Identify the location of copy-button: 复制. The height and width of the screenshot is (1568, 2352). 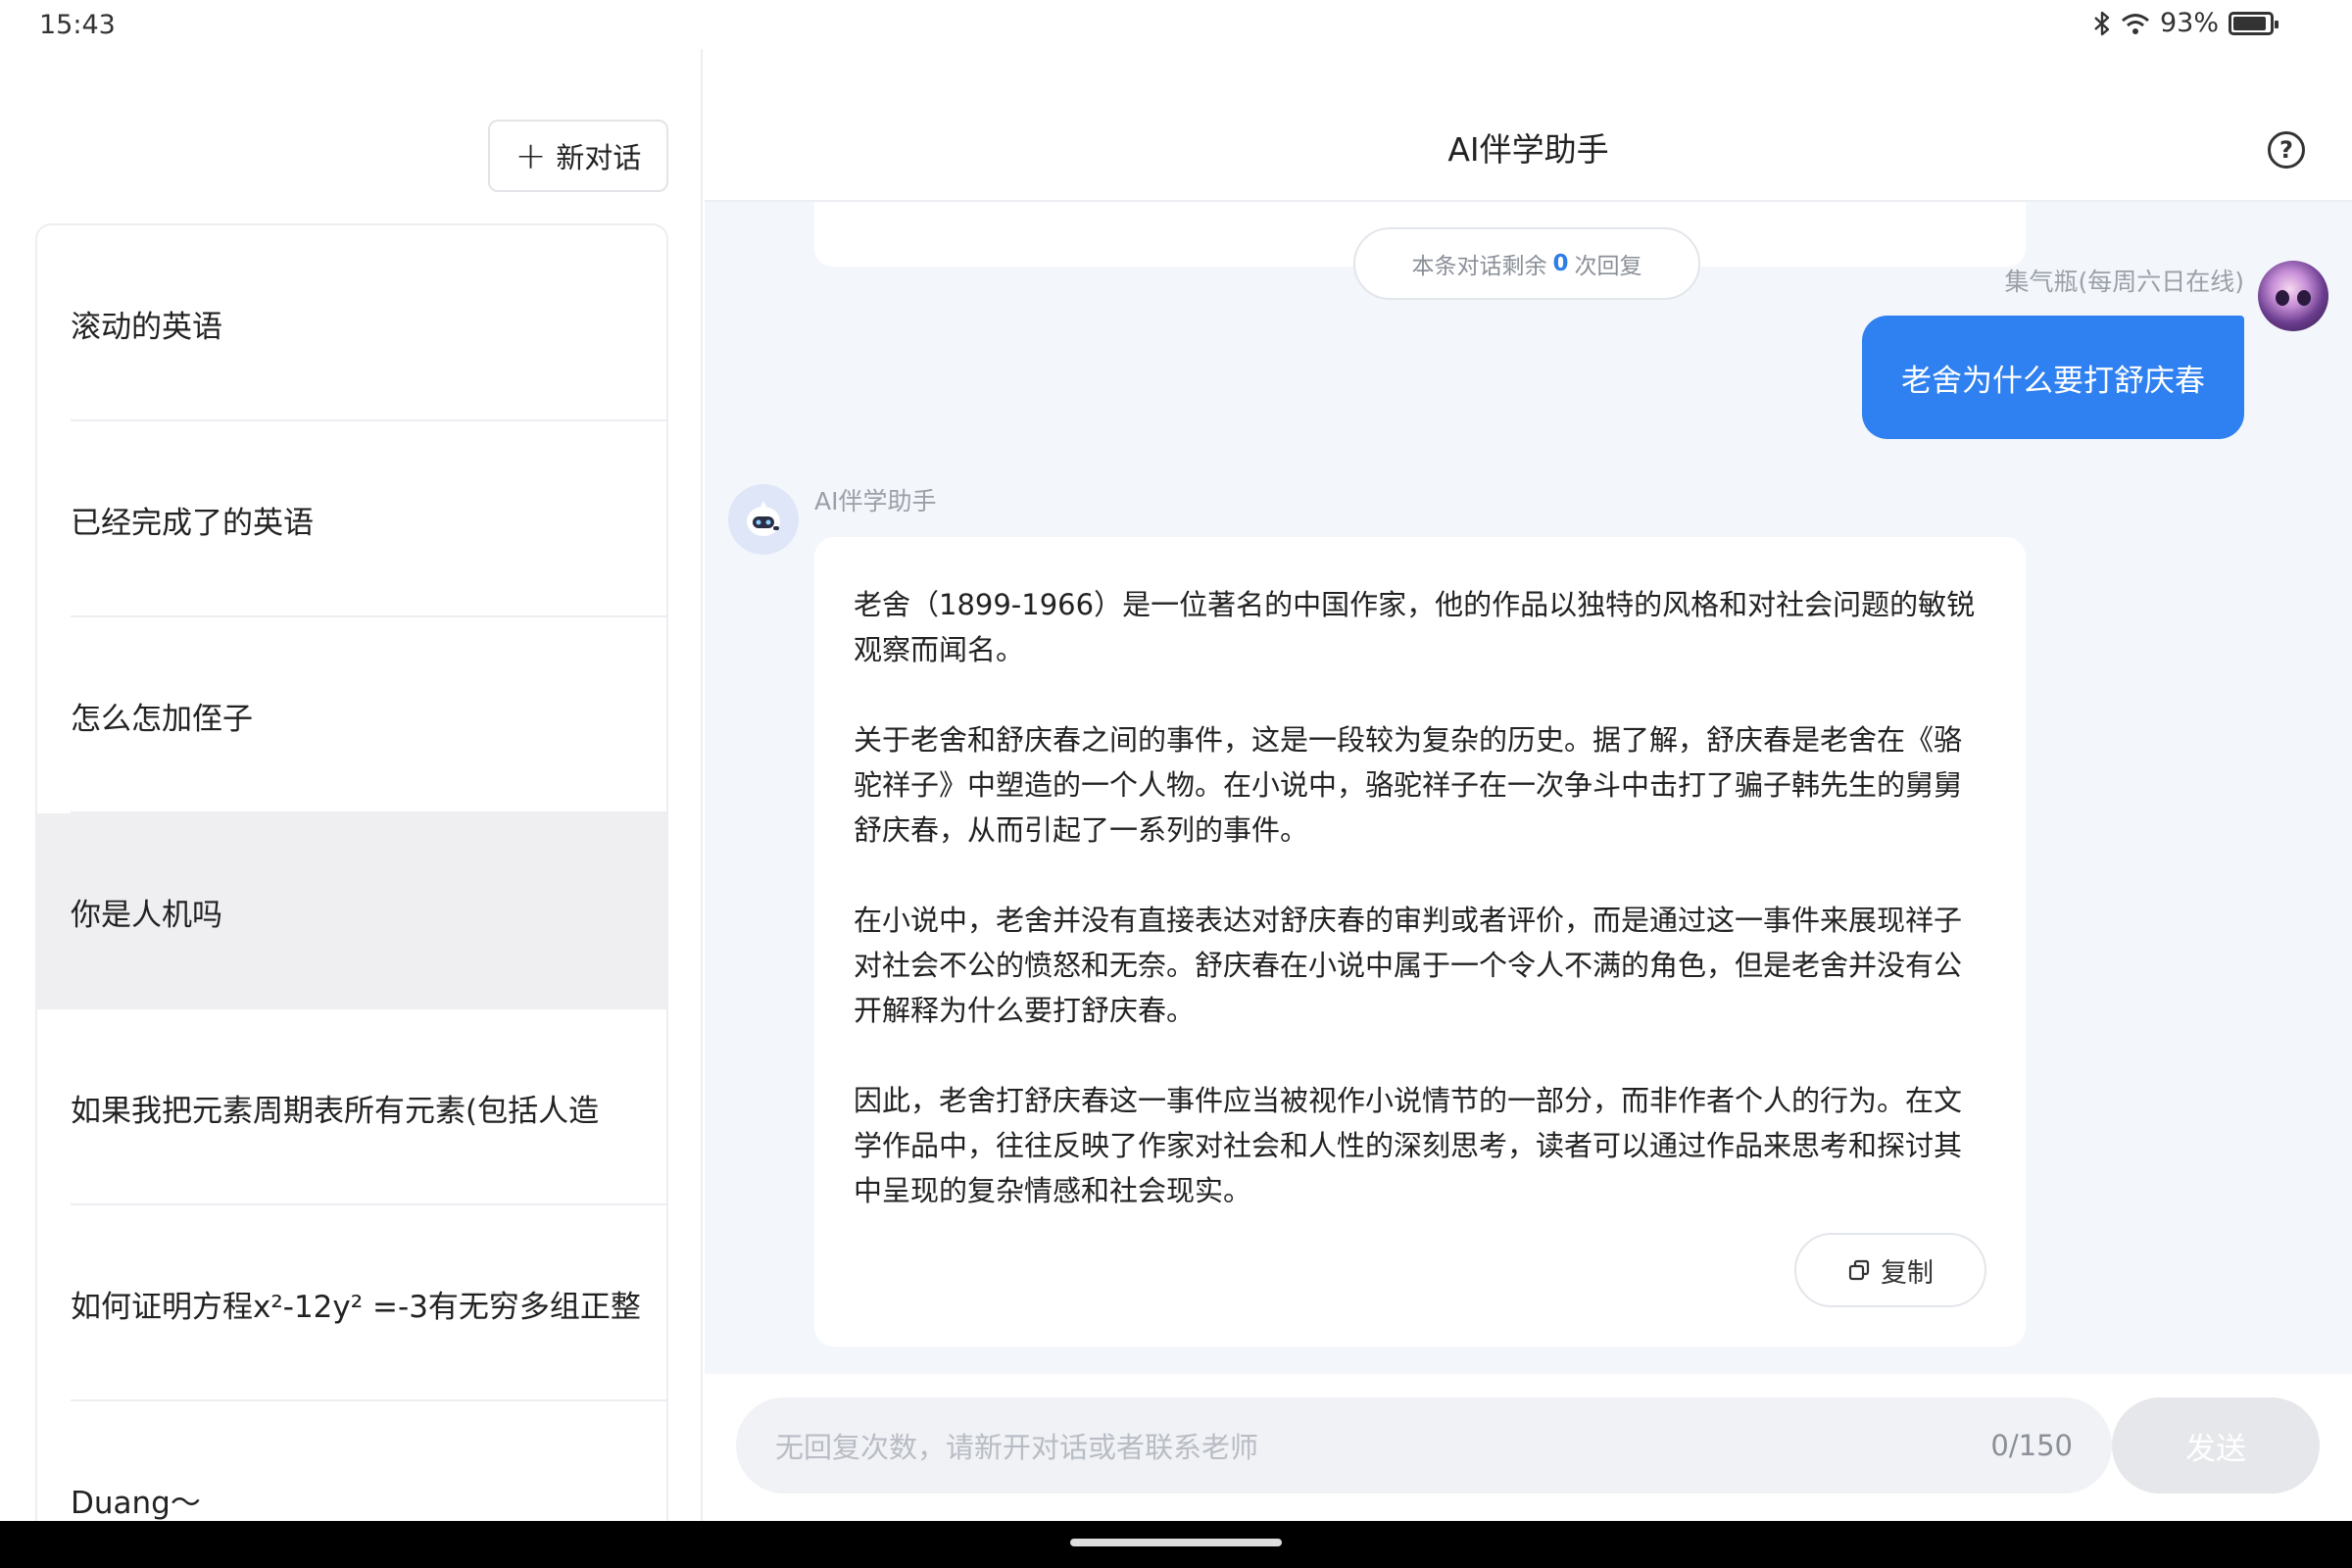
(1890, 1270).